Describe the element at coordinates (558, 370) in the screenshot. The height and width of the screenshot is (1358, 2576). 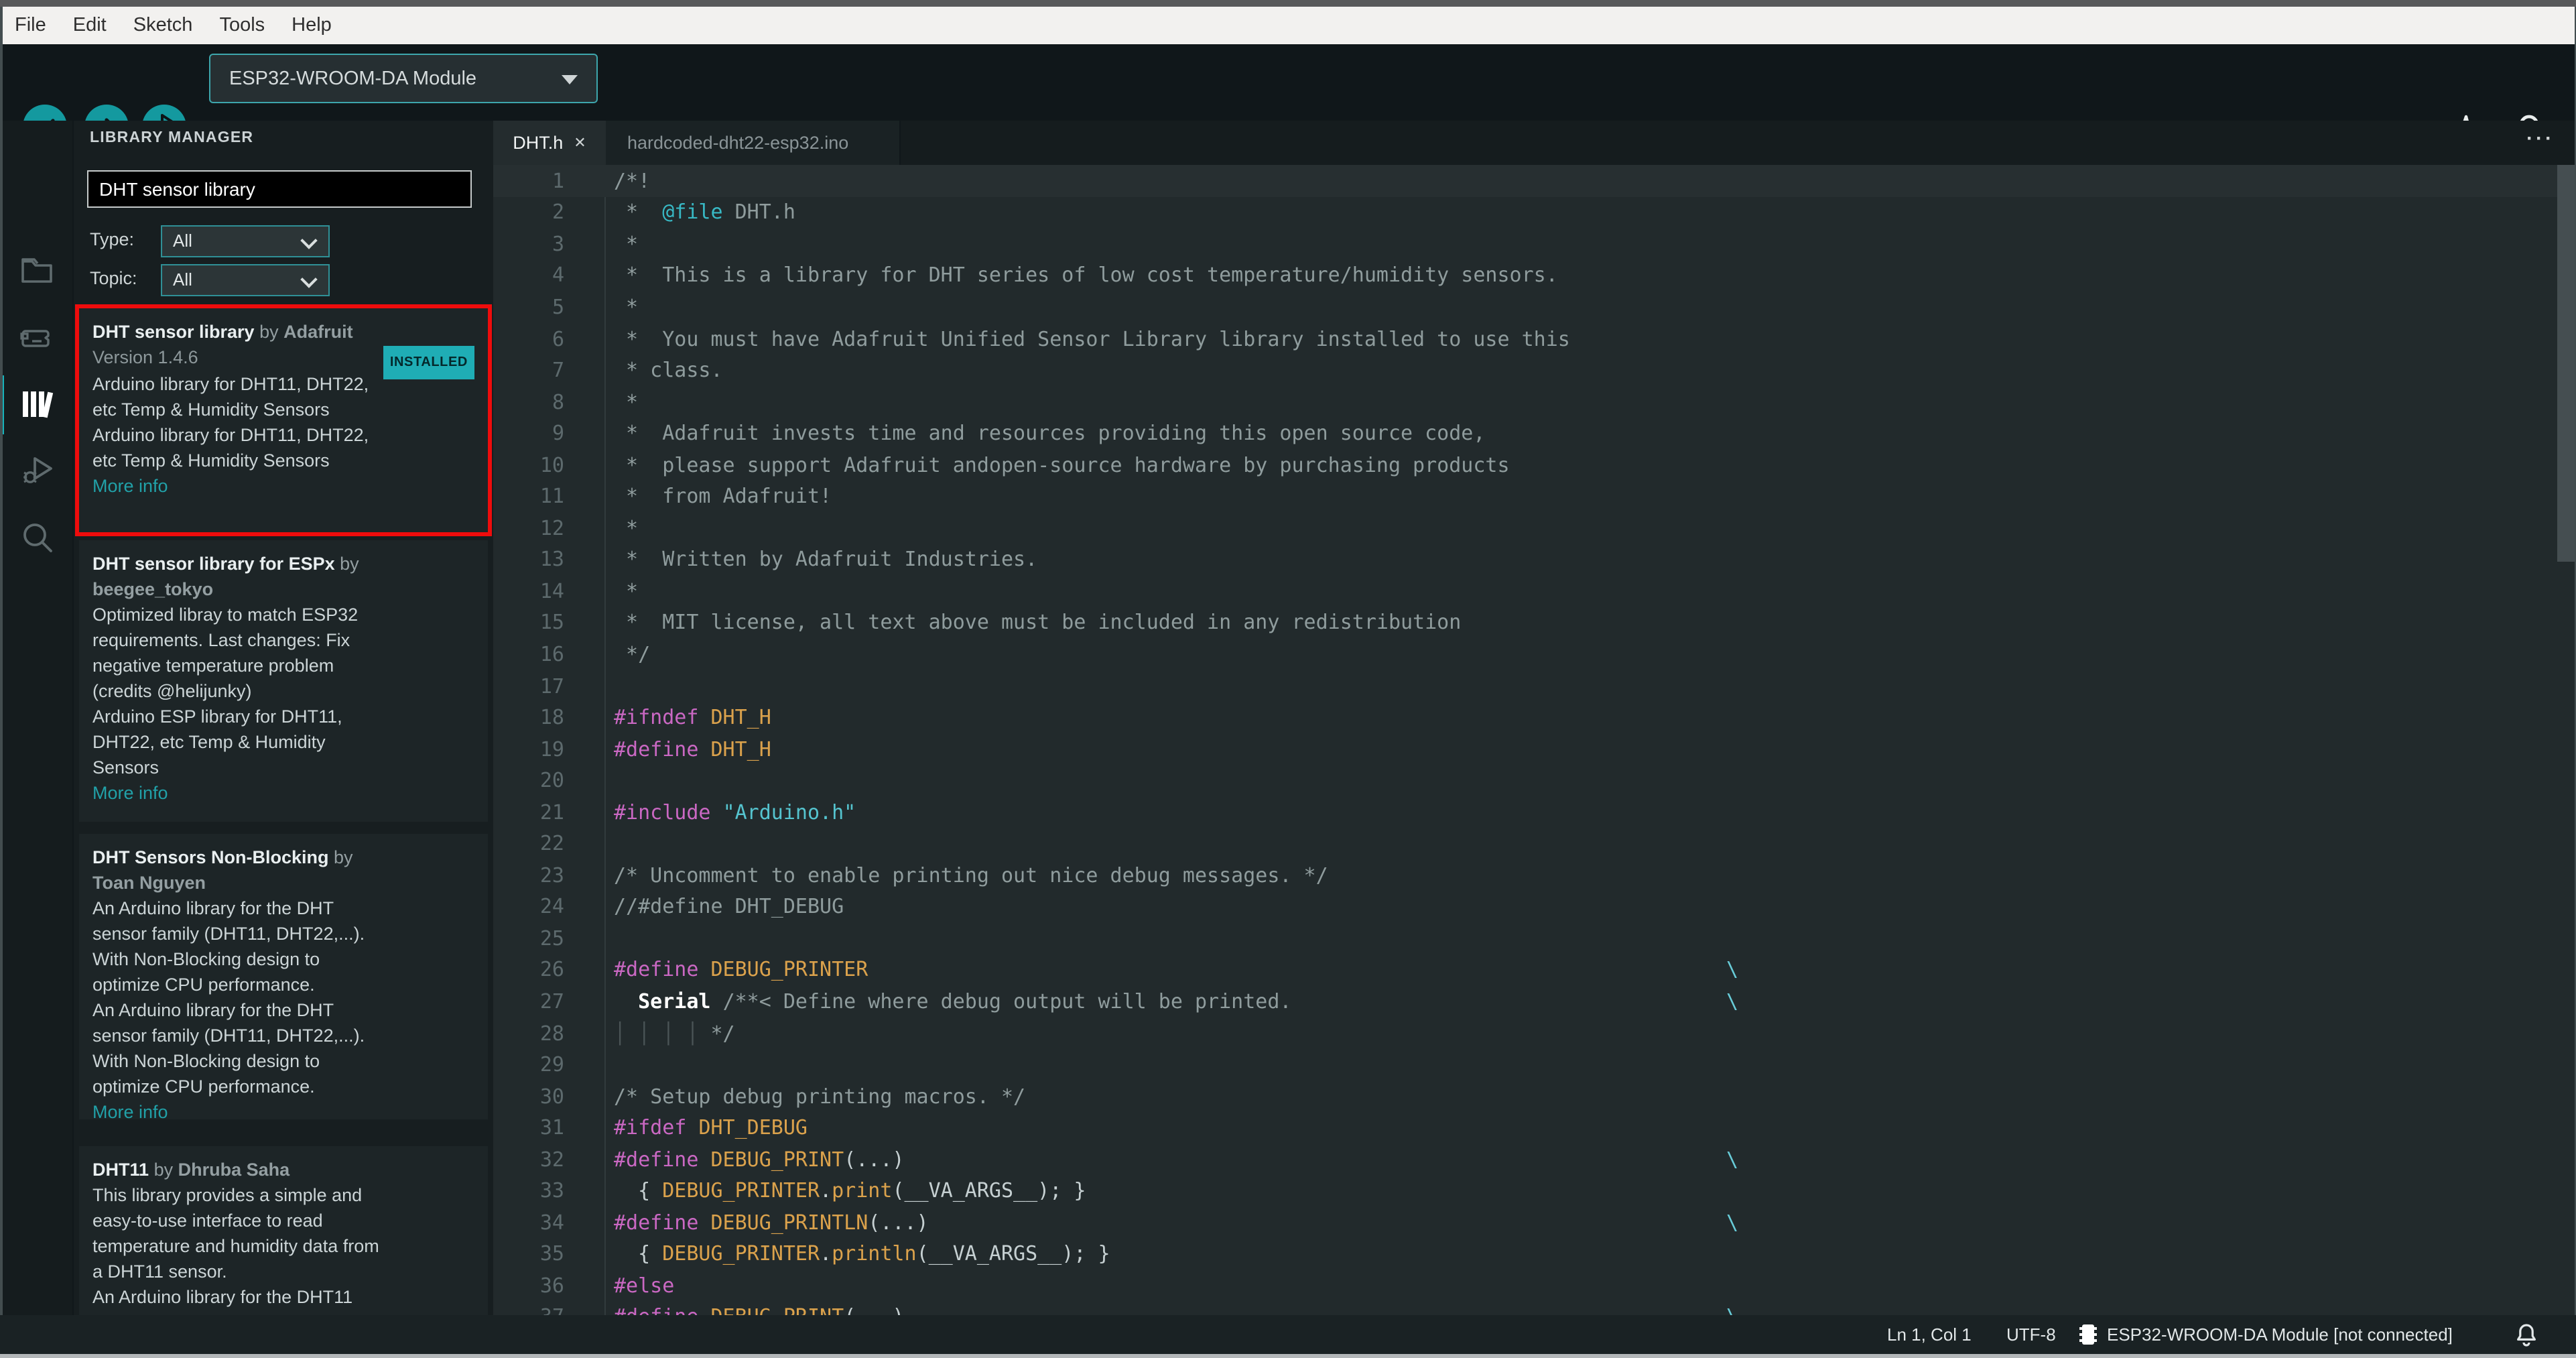
I see `line-number: 7` at that location.